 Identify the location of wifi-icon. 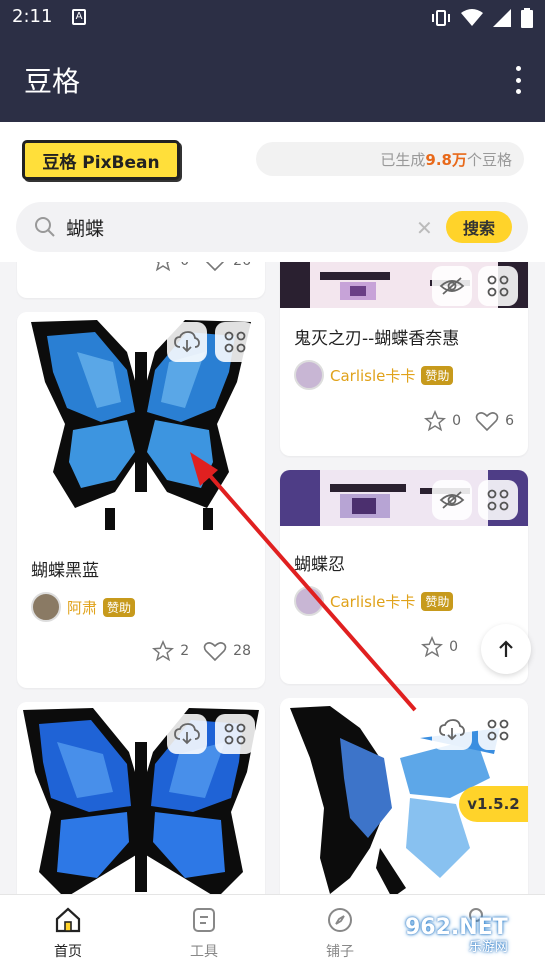
(472, 17).